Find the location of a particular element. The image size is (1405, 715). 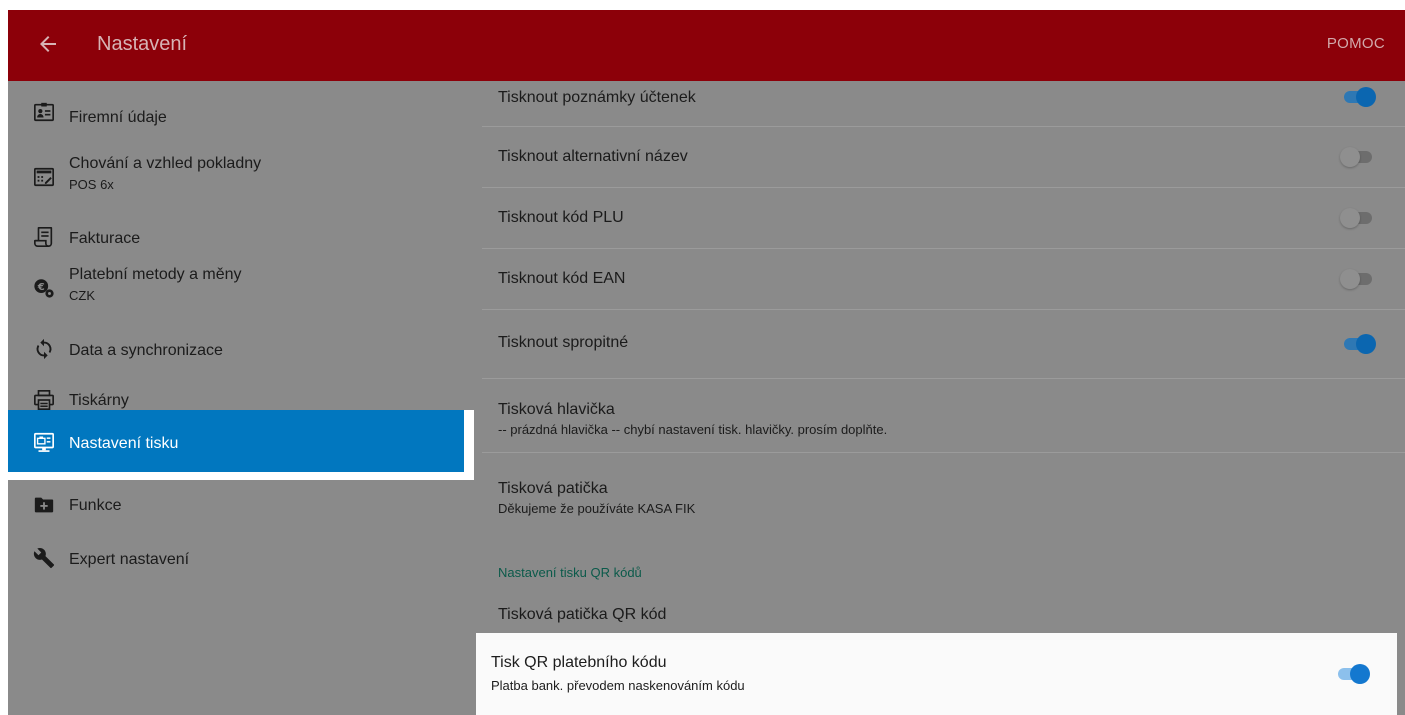

sidebar-item-sublabel: POS 6x is located at coordinates (91, 184).